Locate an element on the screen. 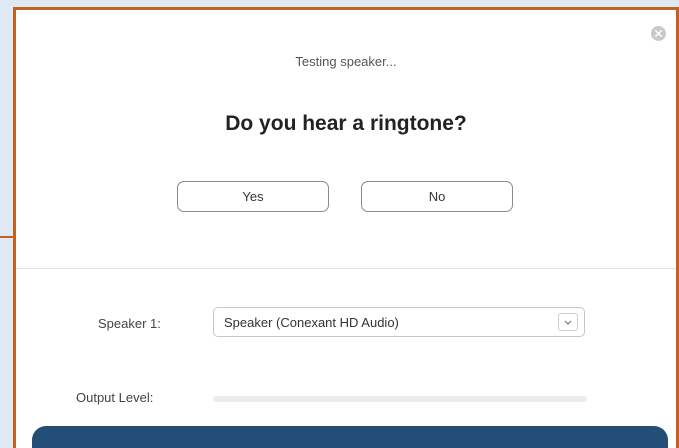 Image resolution: width=679 pixels, height=448 pixels. no-button: No is located at coordinates (437, 196).